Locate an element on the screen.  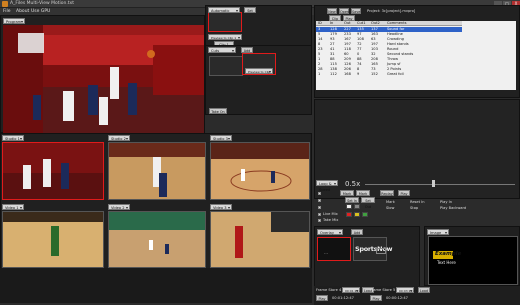
overhead-court-image is located at coordinates (157, 239).